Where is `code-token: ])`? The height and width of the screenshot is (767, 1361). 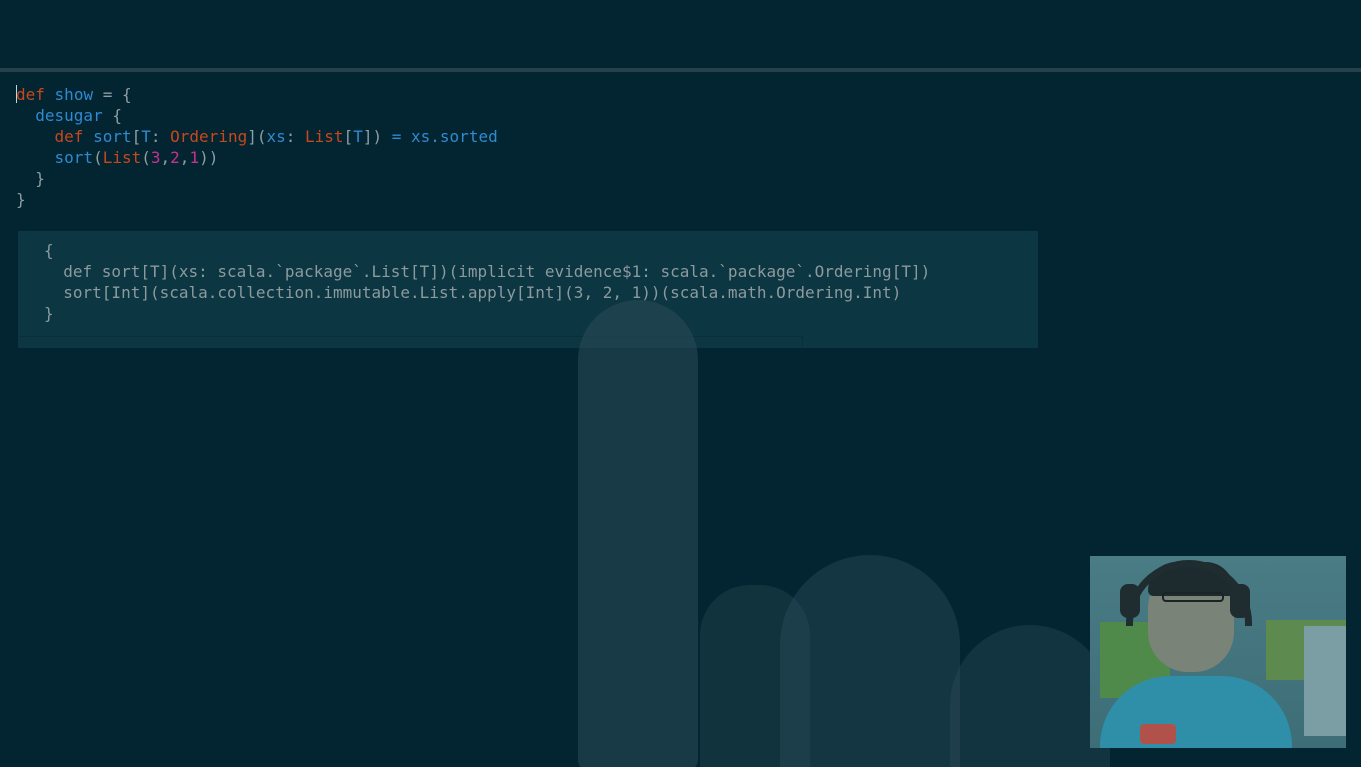 code-token: ]) is located at coordinates (377, 136).